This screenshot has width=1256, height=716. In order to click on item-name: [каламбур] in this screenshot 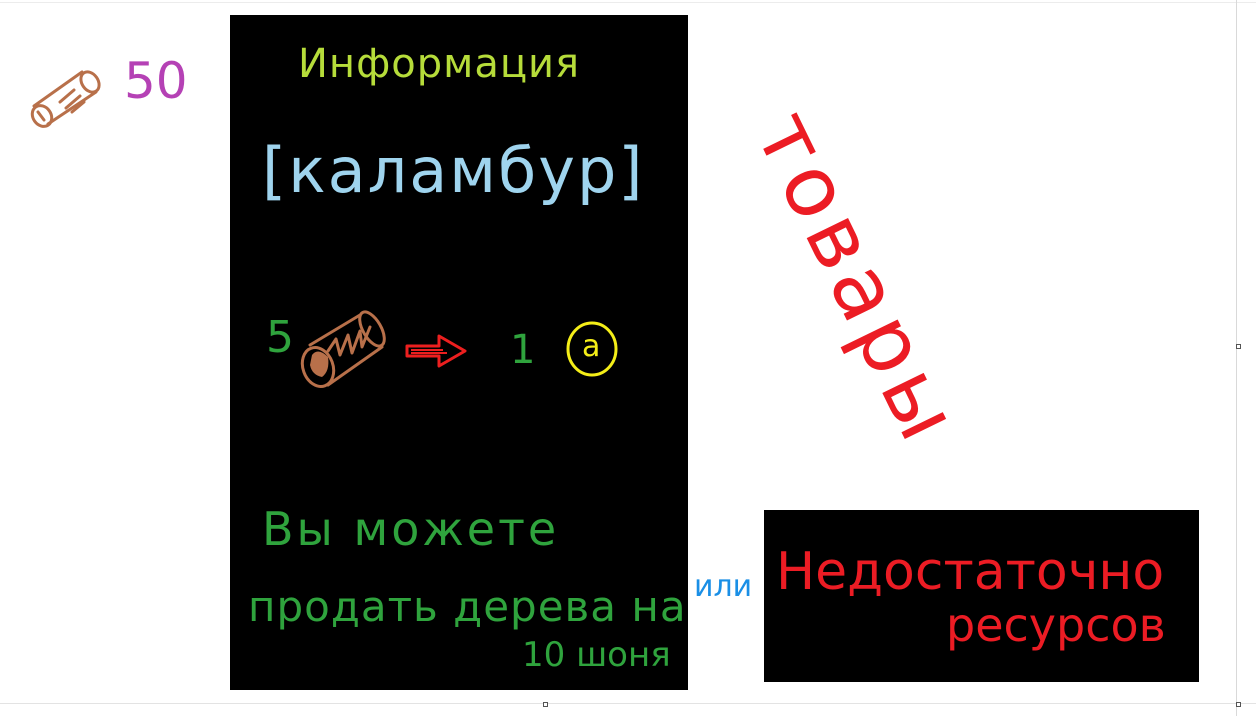, I will do `click(453, 170)`.